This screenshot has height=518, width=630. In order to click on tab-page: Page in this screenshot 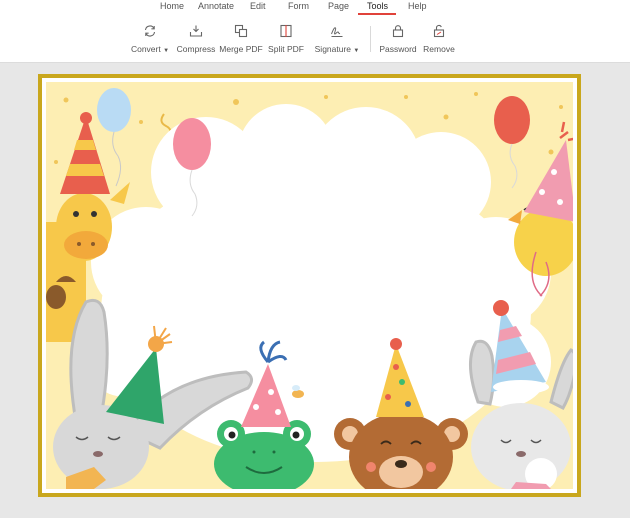, I will do `click(338, 6)`.